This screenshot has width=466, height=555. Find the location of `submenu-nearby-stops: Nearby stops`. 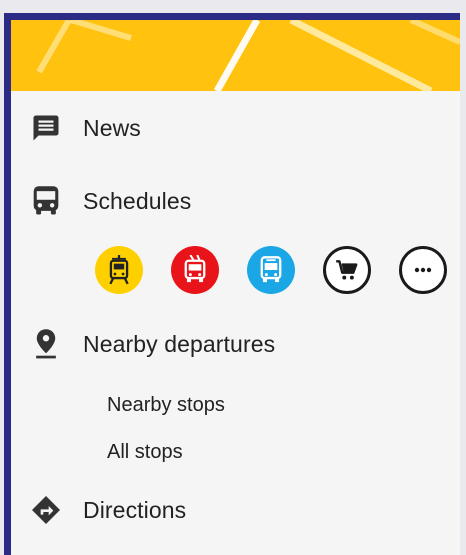

submenu-nearby-stops: Nearby stops is located at coordinates (166, 405).